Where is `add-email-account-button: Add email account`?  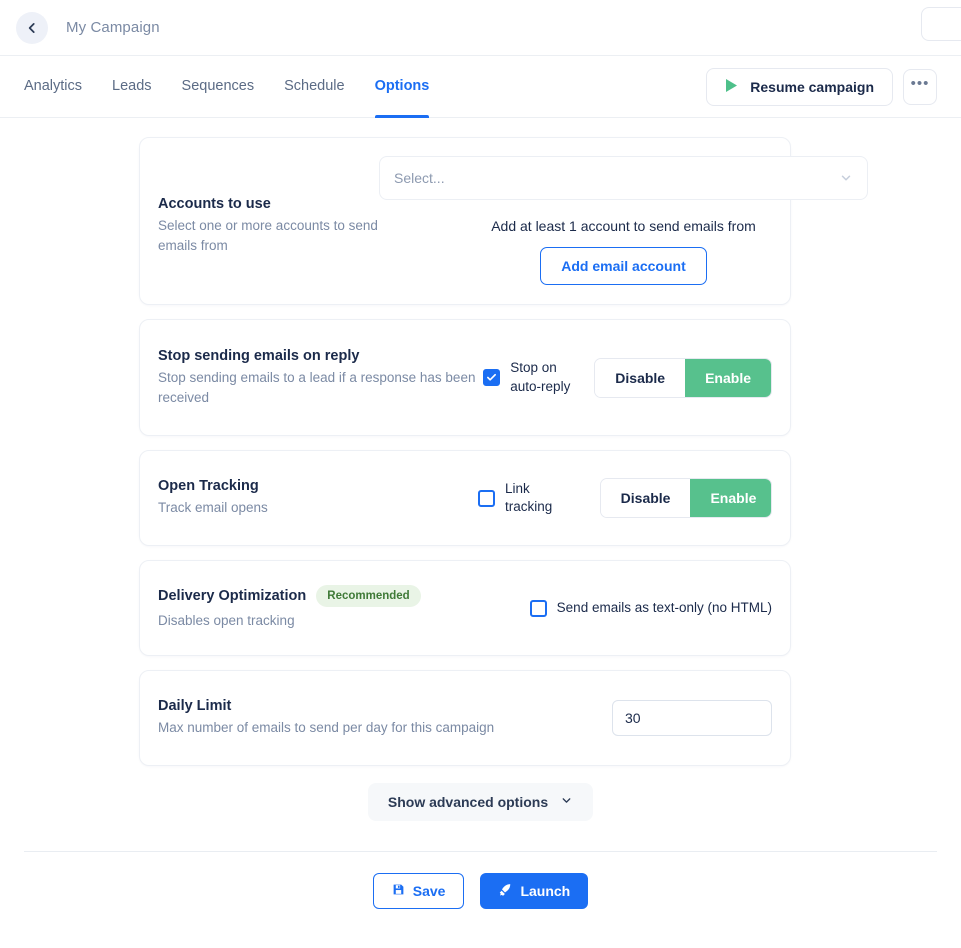
add-email-account-button: Add email account is located at coordinates (623, 266).